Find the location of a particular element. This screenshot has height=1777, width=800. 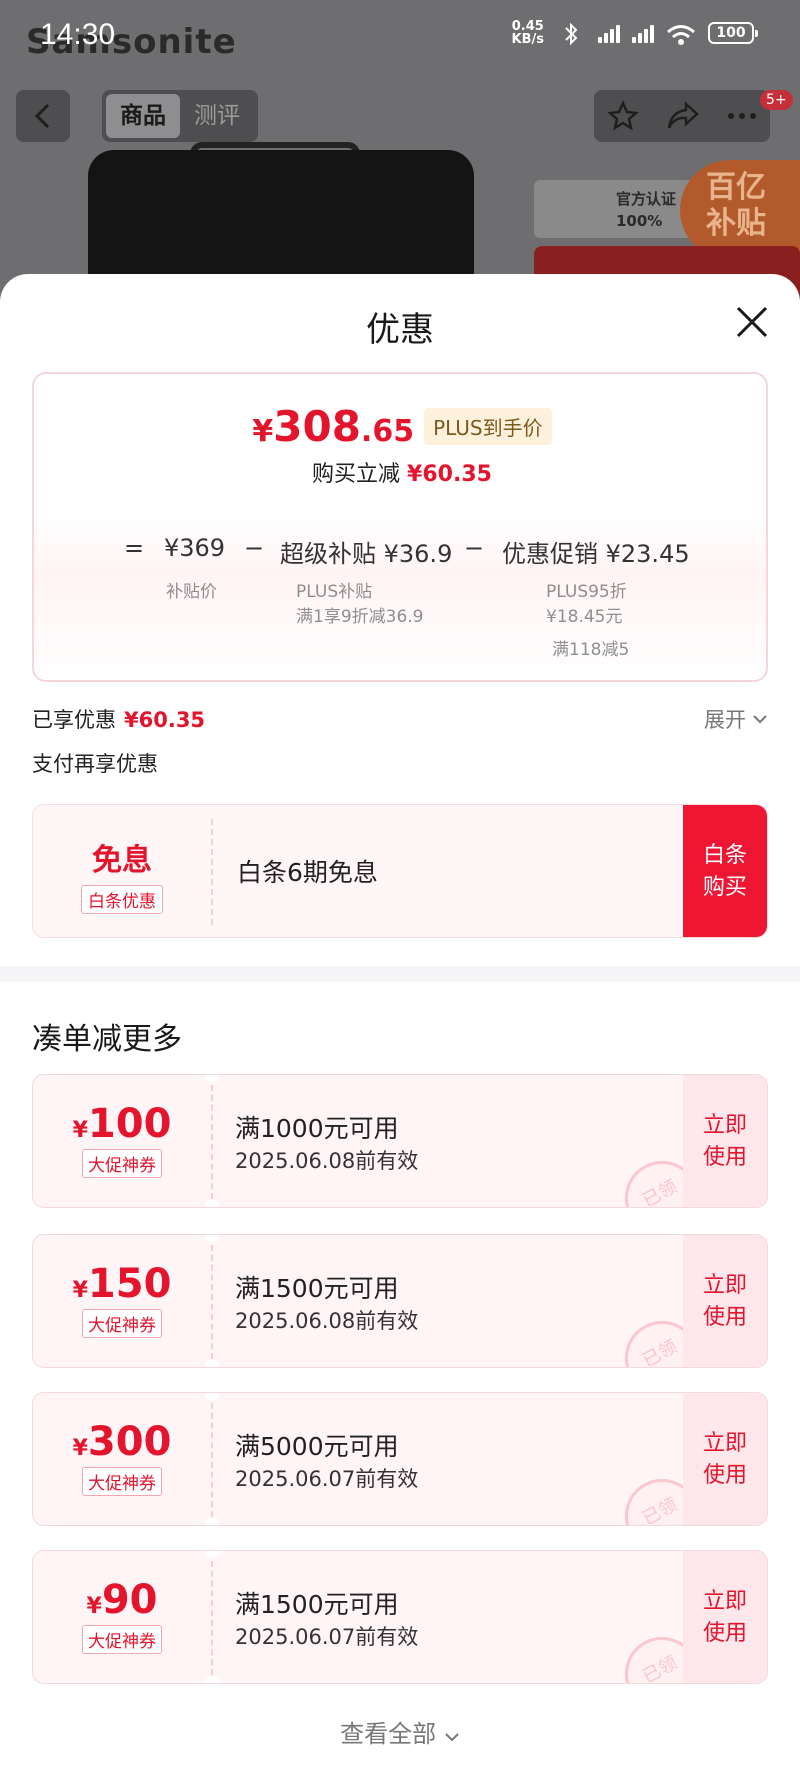

formula-promo: 优惠促销 ¥23.45 is located at coordinates (596, 554).